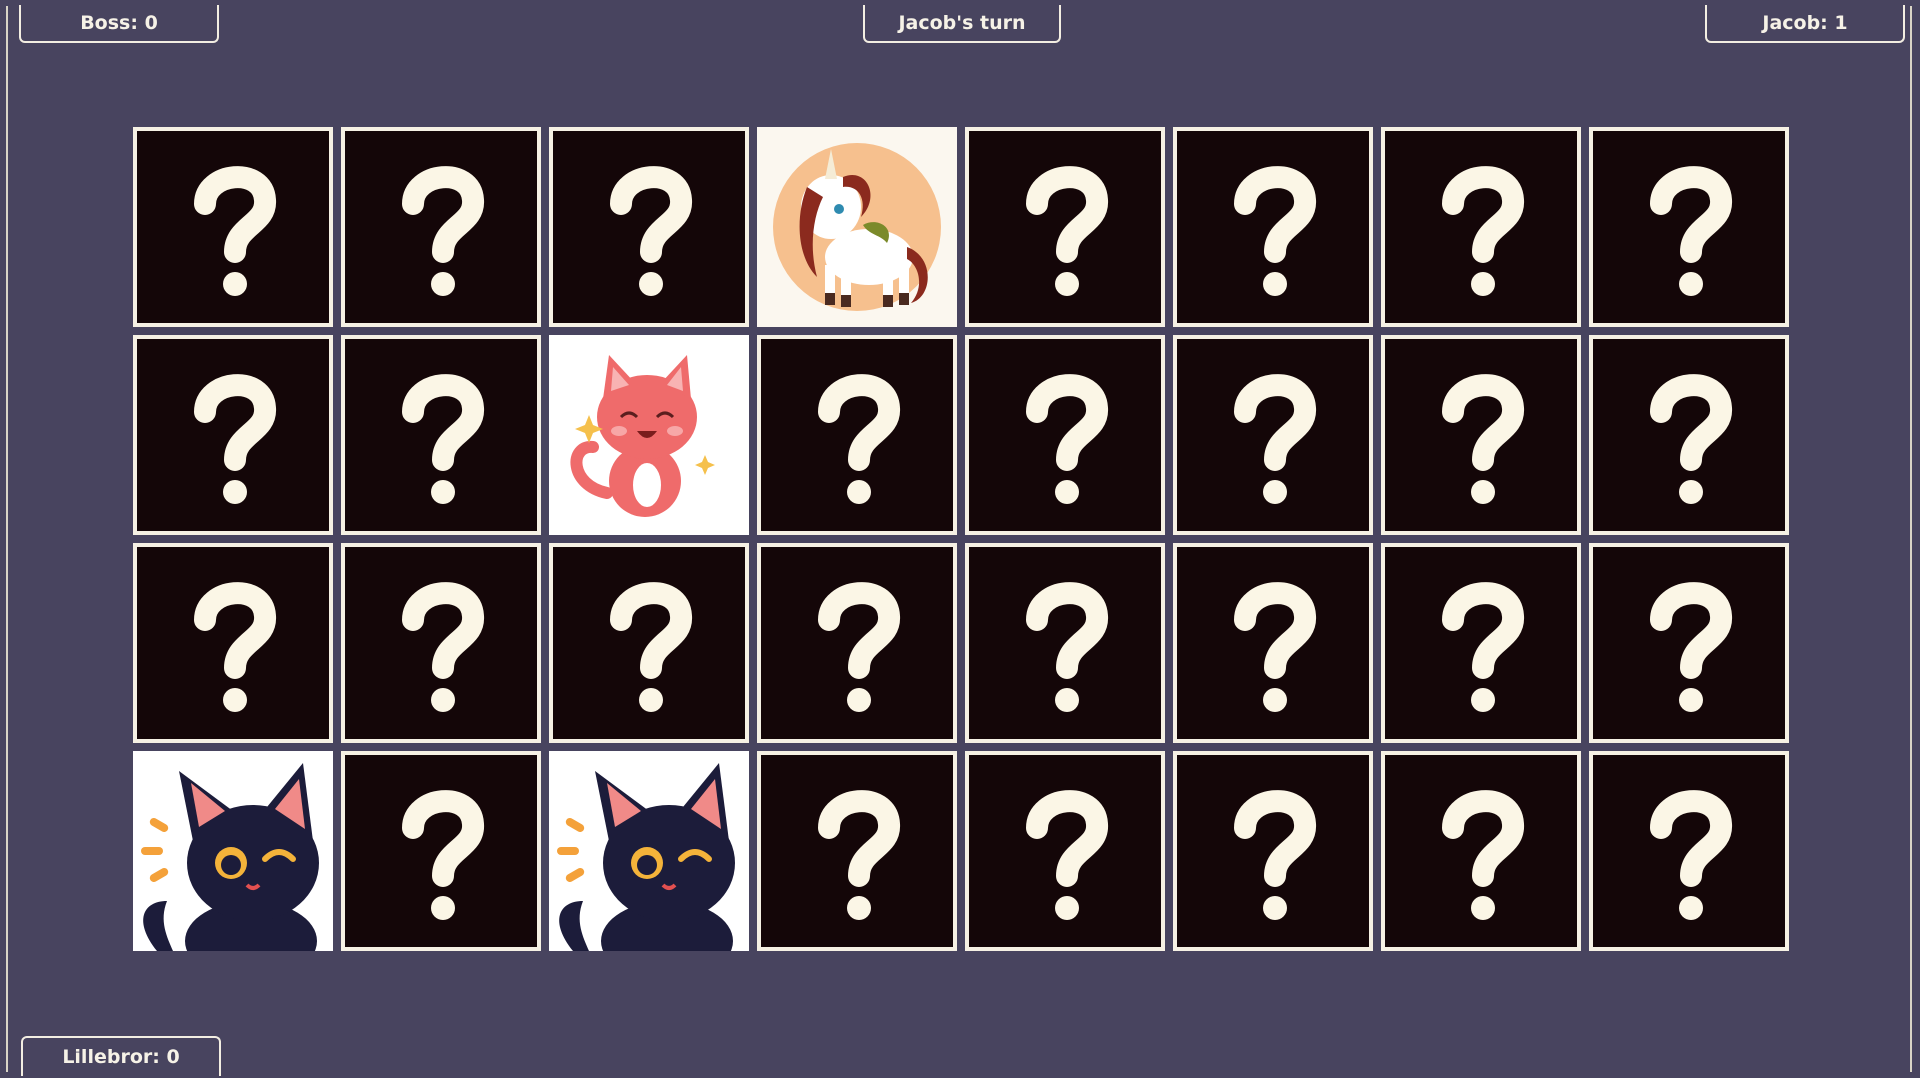  I want to click on pink-cat-card-image, so click(649, 435).